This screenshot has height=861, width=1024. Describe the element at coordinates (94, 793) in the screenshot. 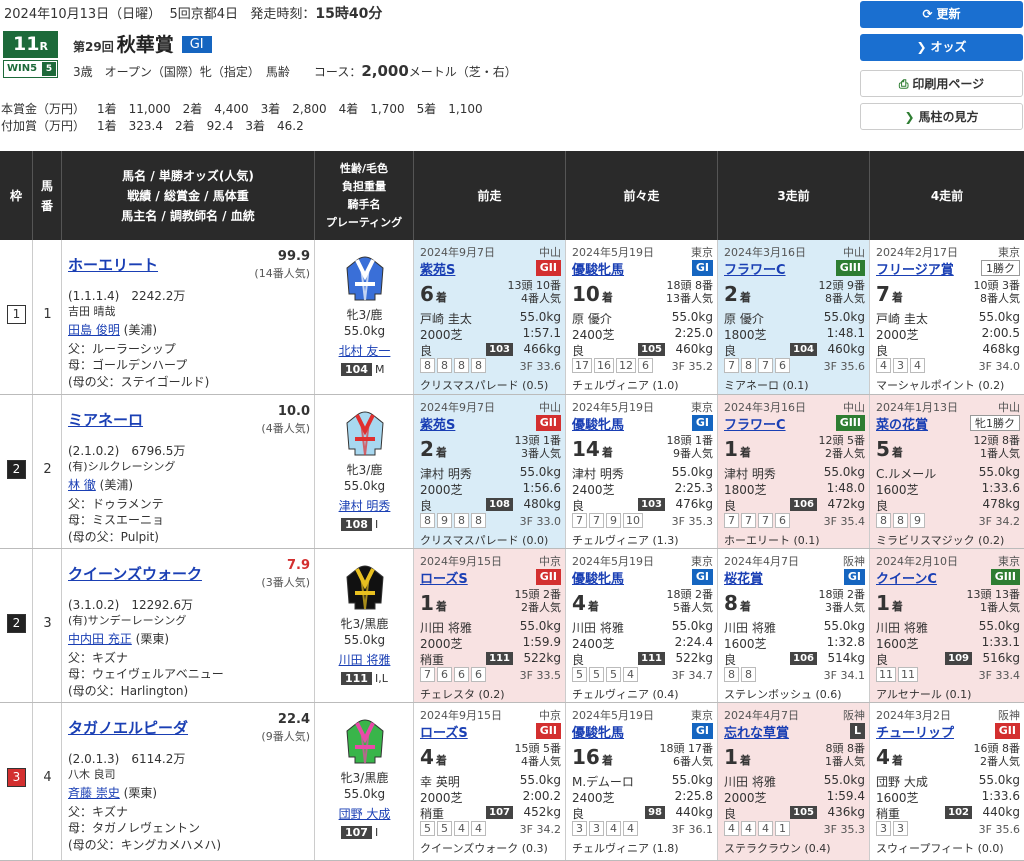

I see `trainer-link: 斉藤 崇史` at that location.